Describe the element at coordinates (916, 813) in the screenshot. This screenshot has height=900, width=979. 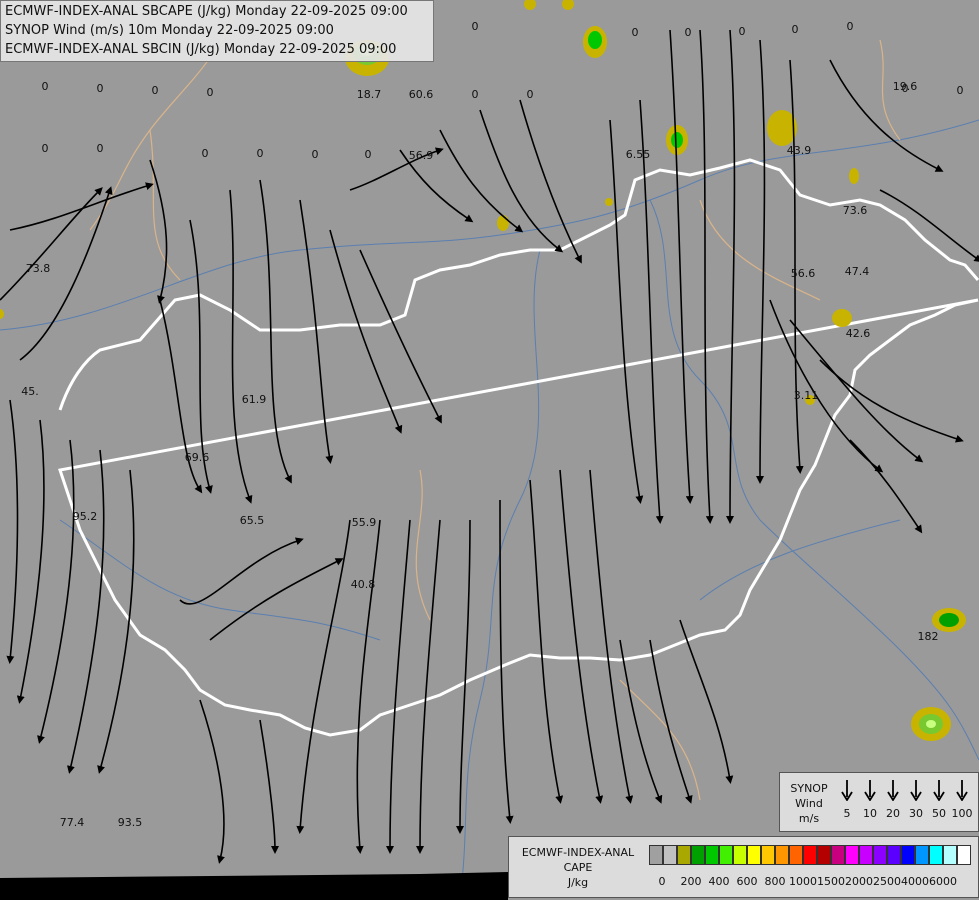
I see `wind-speed-label: 30` at that location.